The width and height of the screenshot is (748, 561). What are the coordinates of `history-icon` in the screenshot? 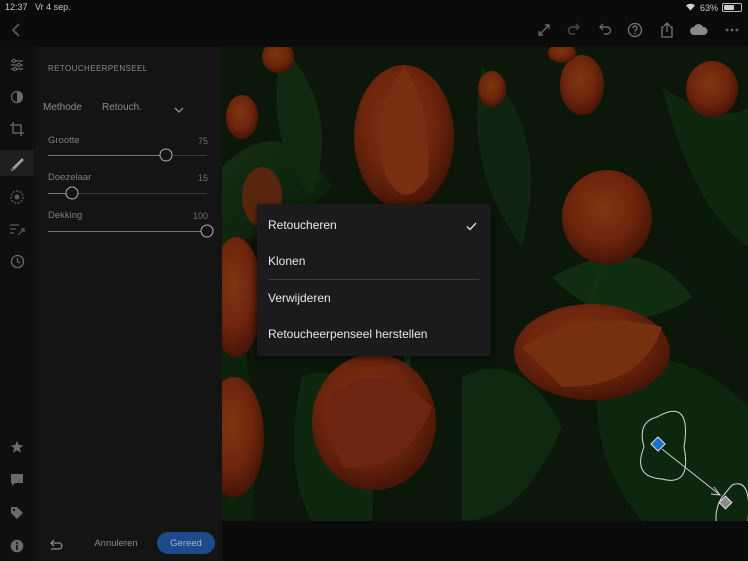 It's located at (17, 261).